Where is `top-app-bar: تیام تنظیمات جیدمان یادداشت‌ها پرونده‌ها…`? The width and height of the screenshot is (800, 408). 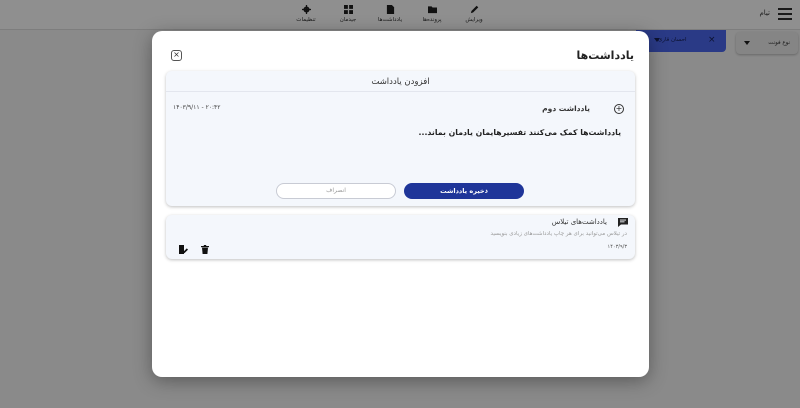
top-app-bar: تیام تنظیمات جیدمان یادداشت‌ها پرونده‌ها… is located at coordinates (400, 15).